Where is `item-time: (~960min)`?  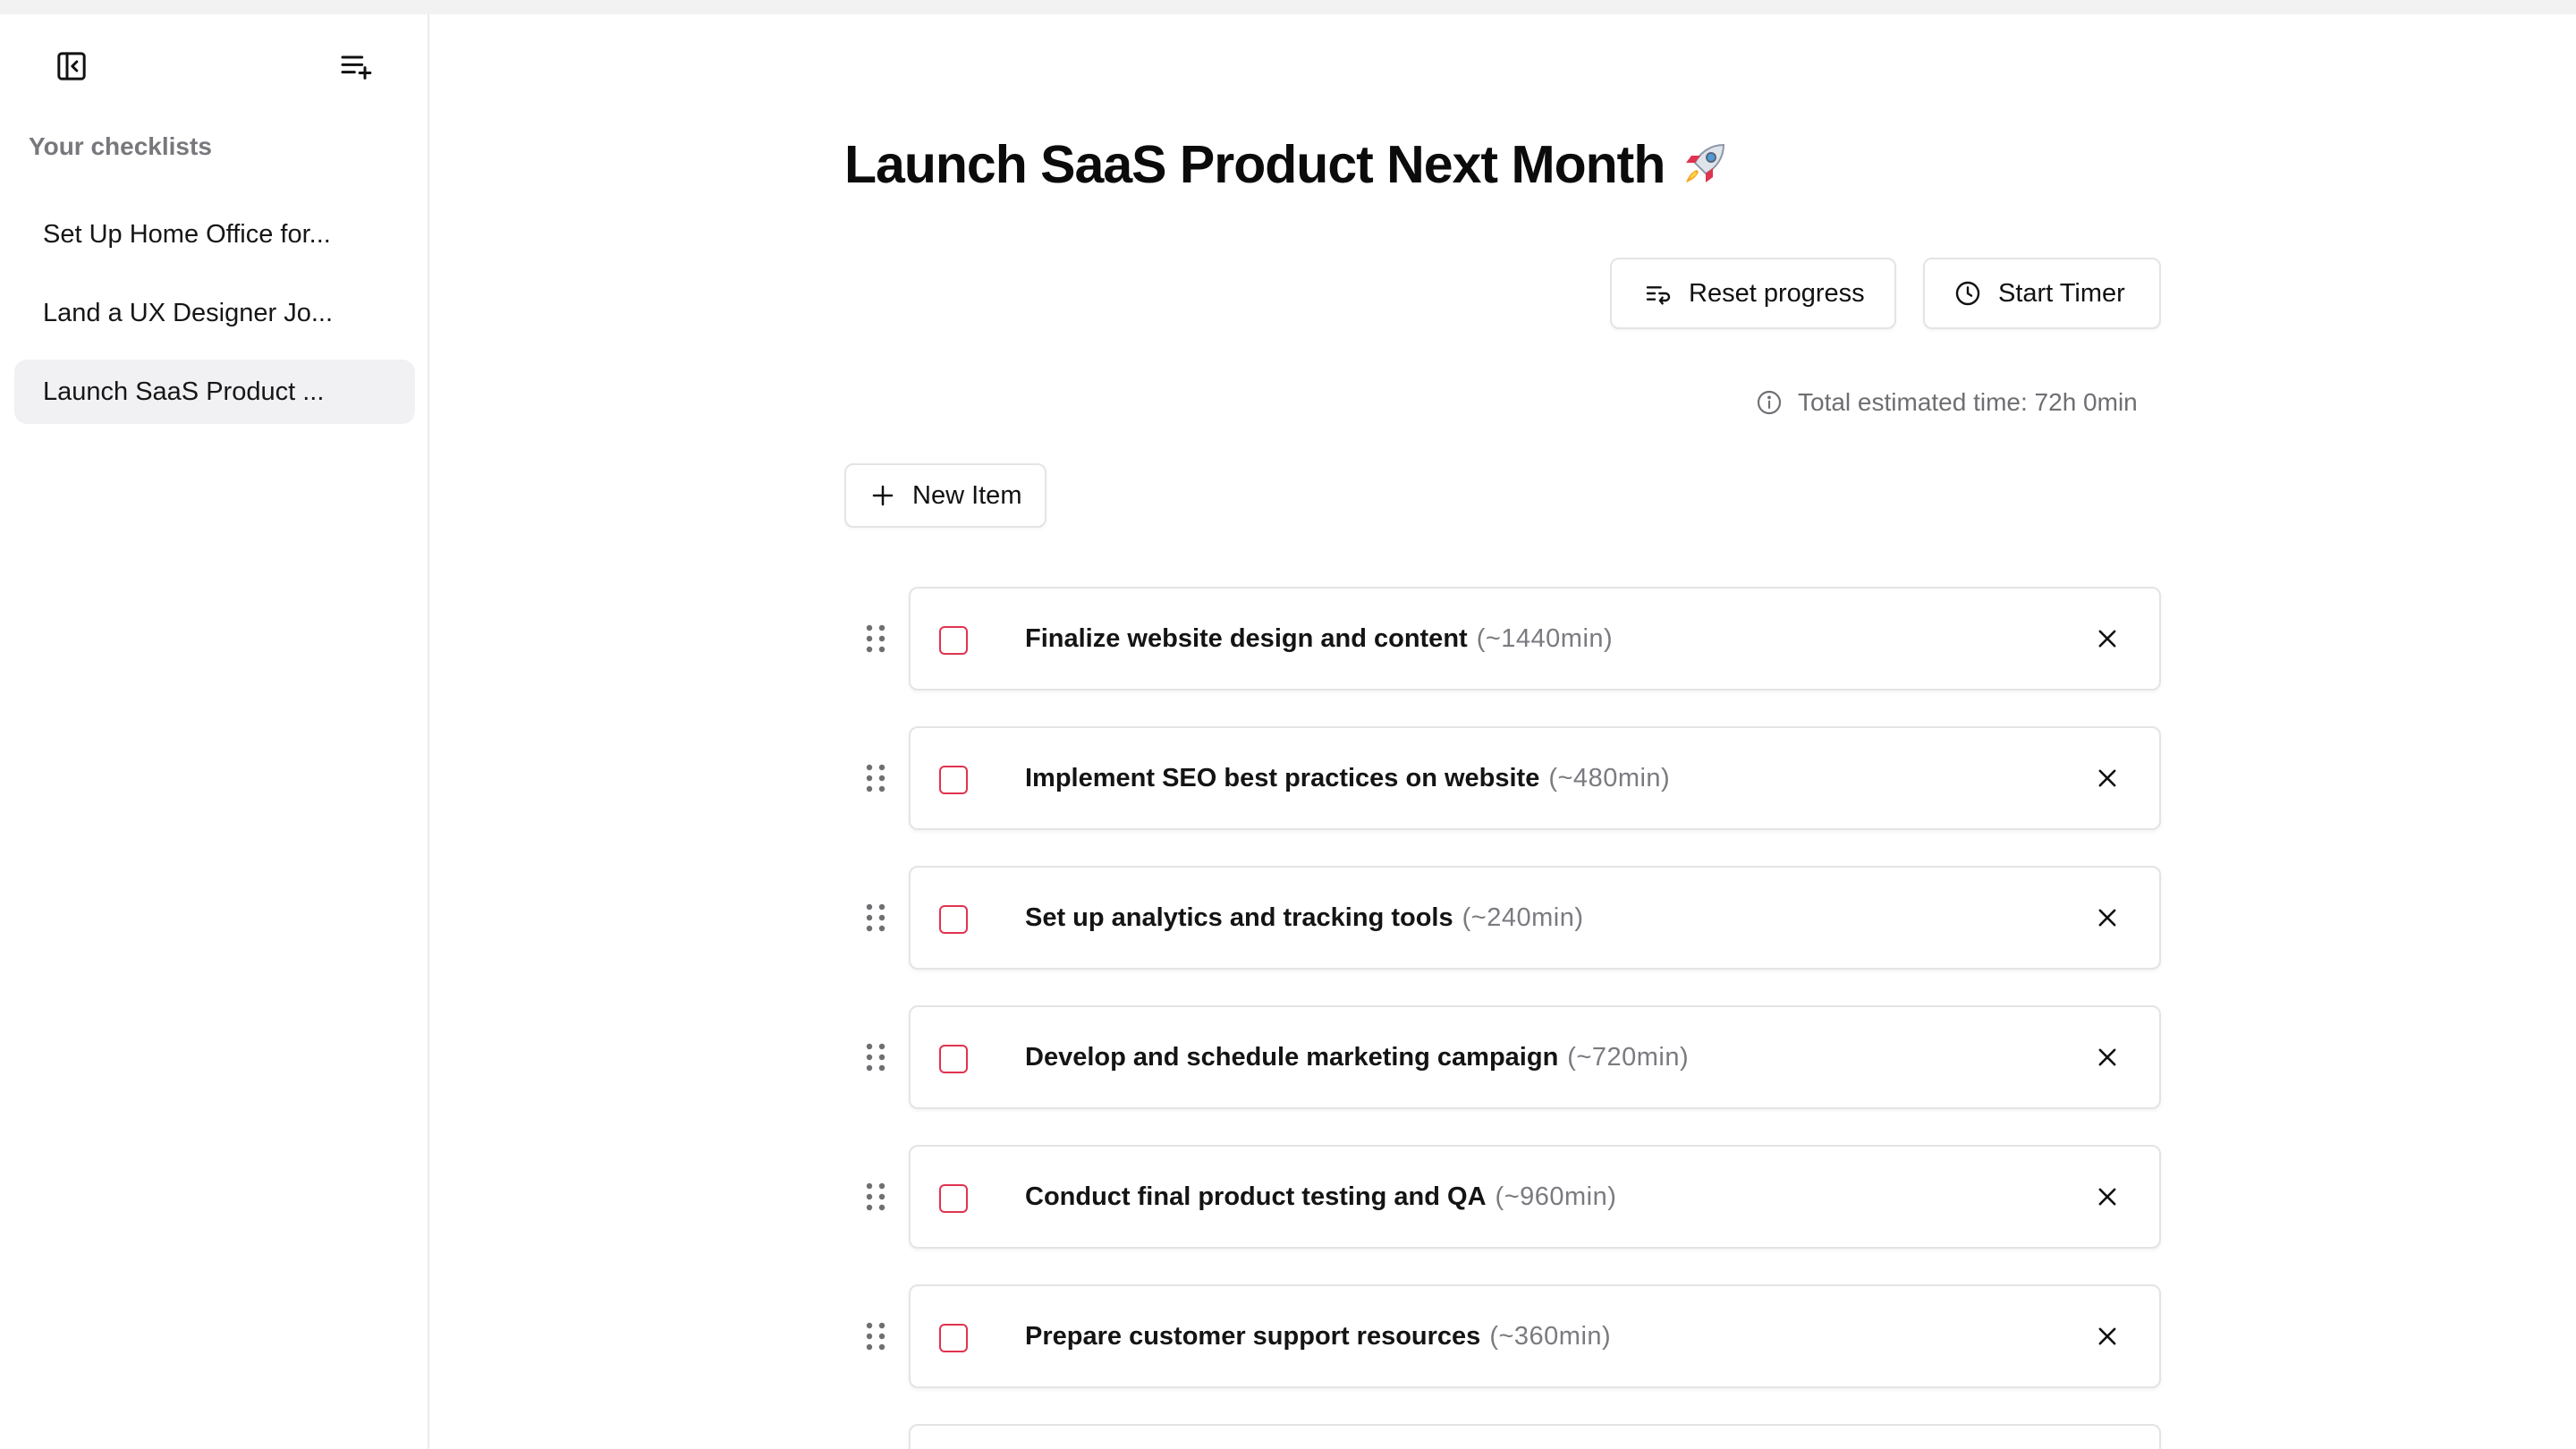 item-time: (~960min) is located at coordinates (1556, 1196).